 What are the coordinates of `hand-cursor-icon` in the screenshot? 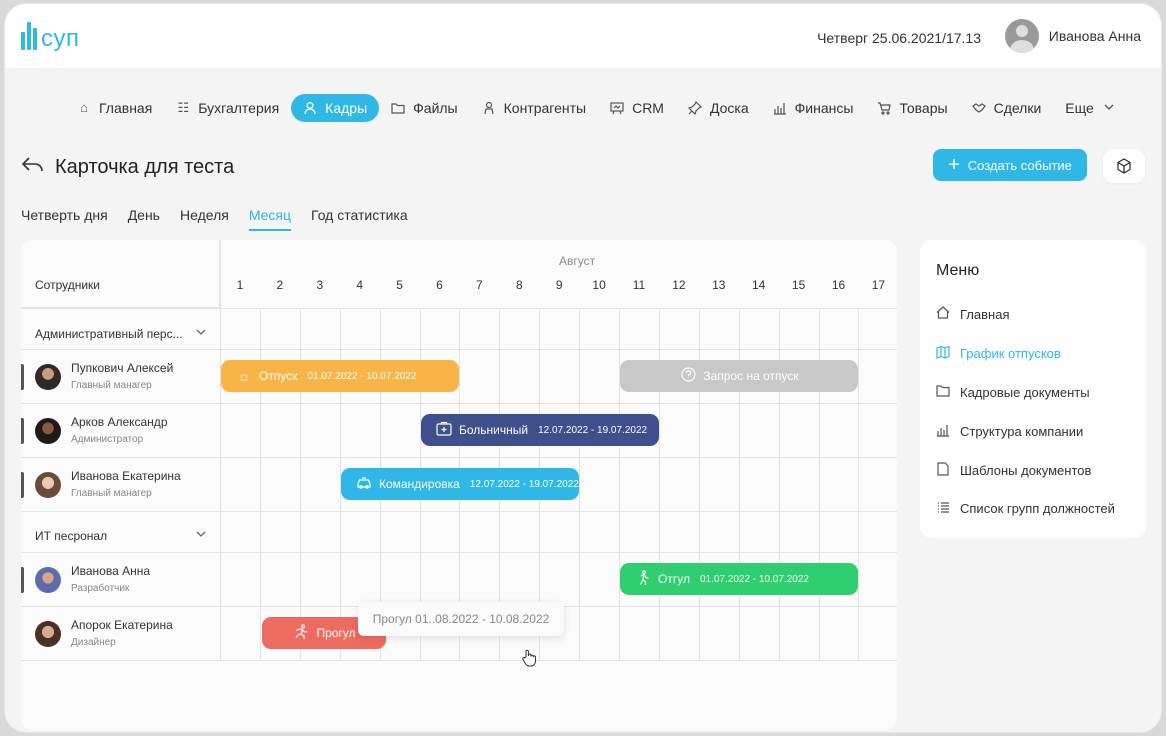 It's located at (529, 660).